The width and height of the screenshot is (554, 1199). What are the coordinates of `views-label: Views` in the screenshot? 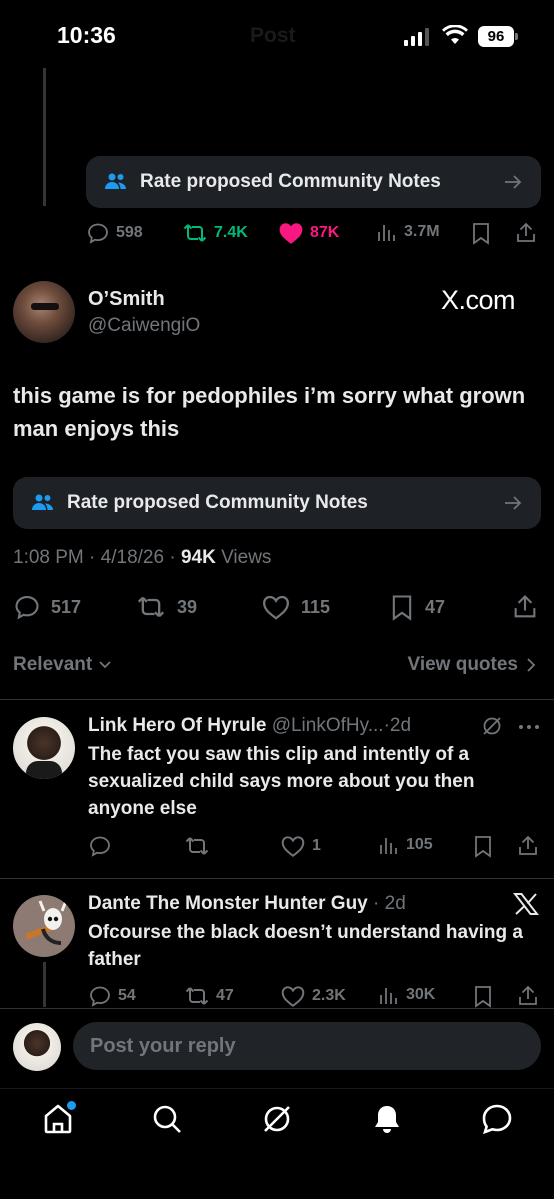 It's located at (246, 557).